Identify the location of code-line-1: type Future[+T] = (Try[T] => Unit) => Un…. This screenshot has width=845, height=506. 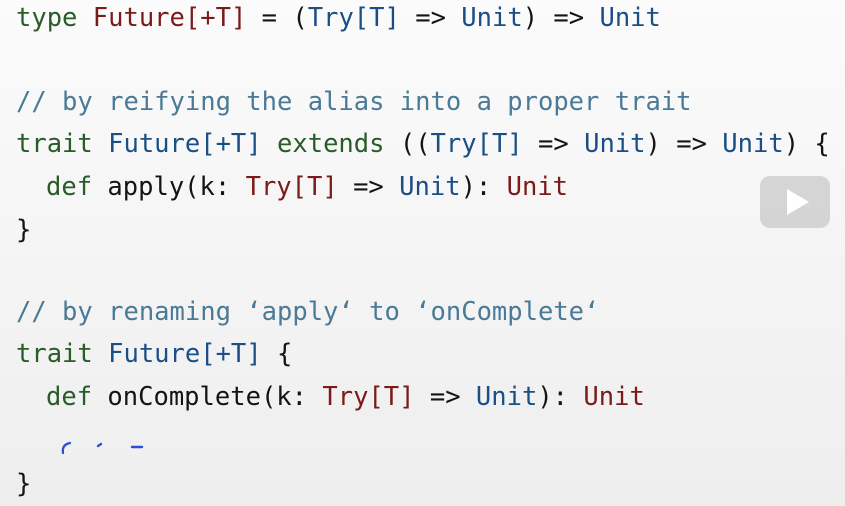
(338, 19).